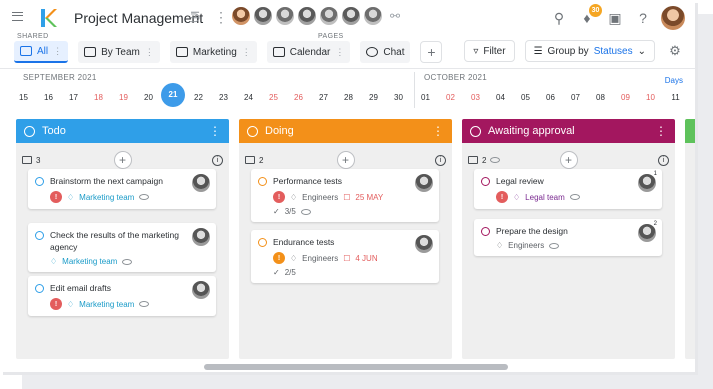  What do you see at coordinates (119, 52) in the screenshot?
I see `tab-by-team: By Team ⋮` at bounding box center [119, 52].